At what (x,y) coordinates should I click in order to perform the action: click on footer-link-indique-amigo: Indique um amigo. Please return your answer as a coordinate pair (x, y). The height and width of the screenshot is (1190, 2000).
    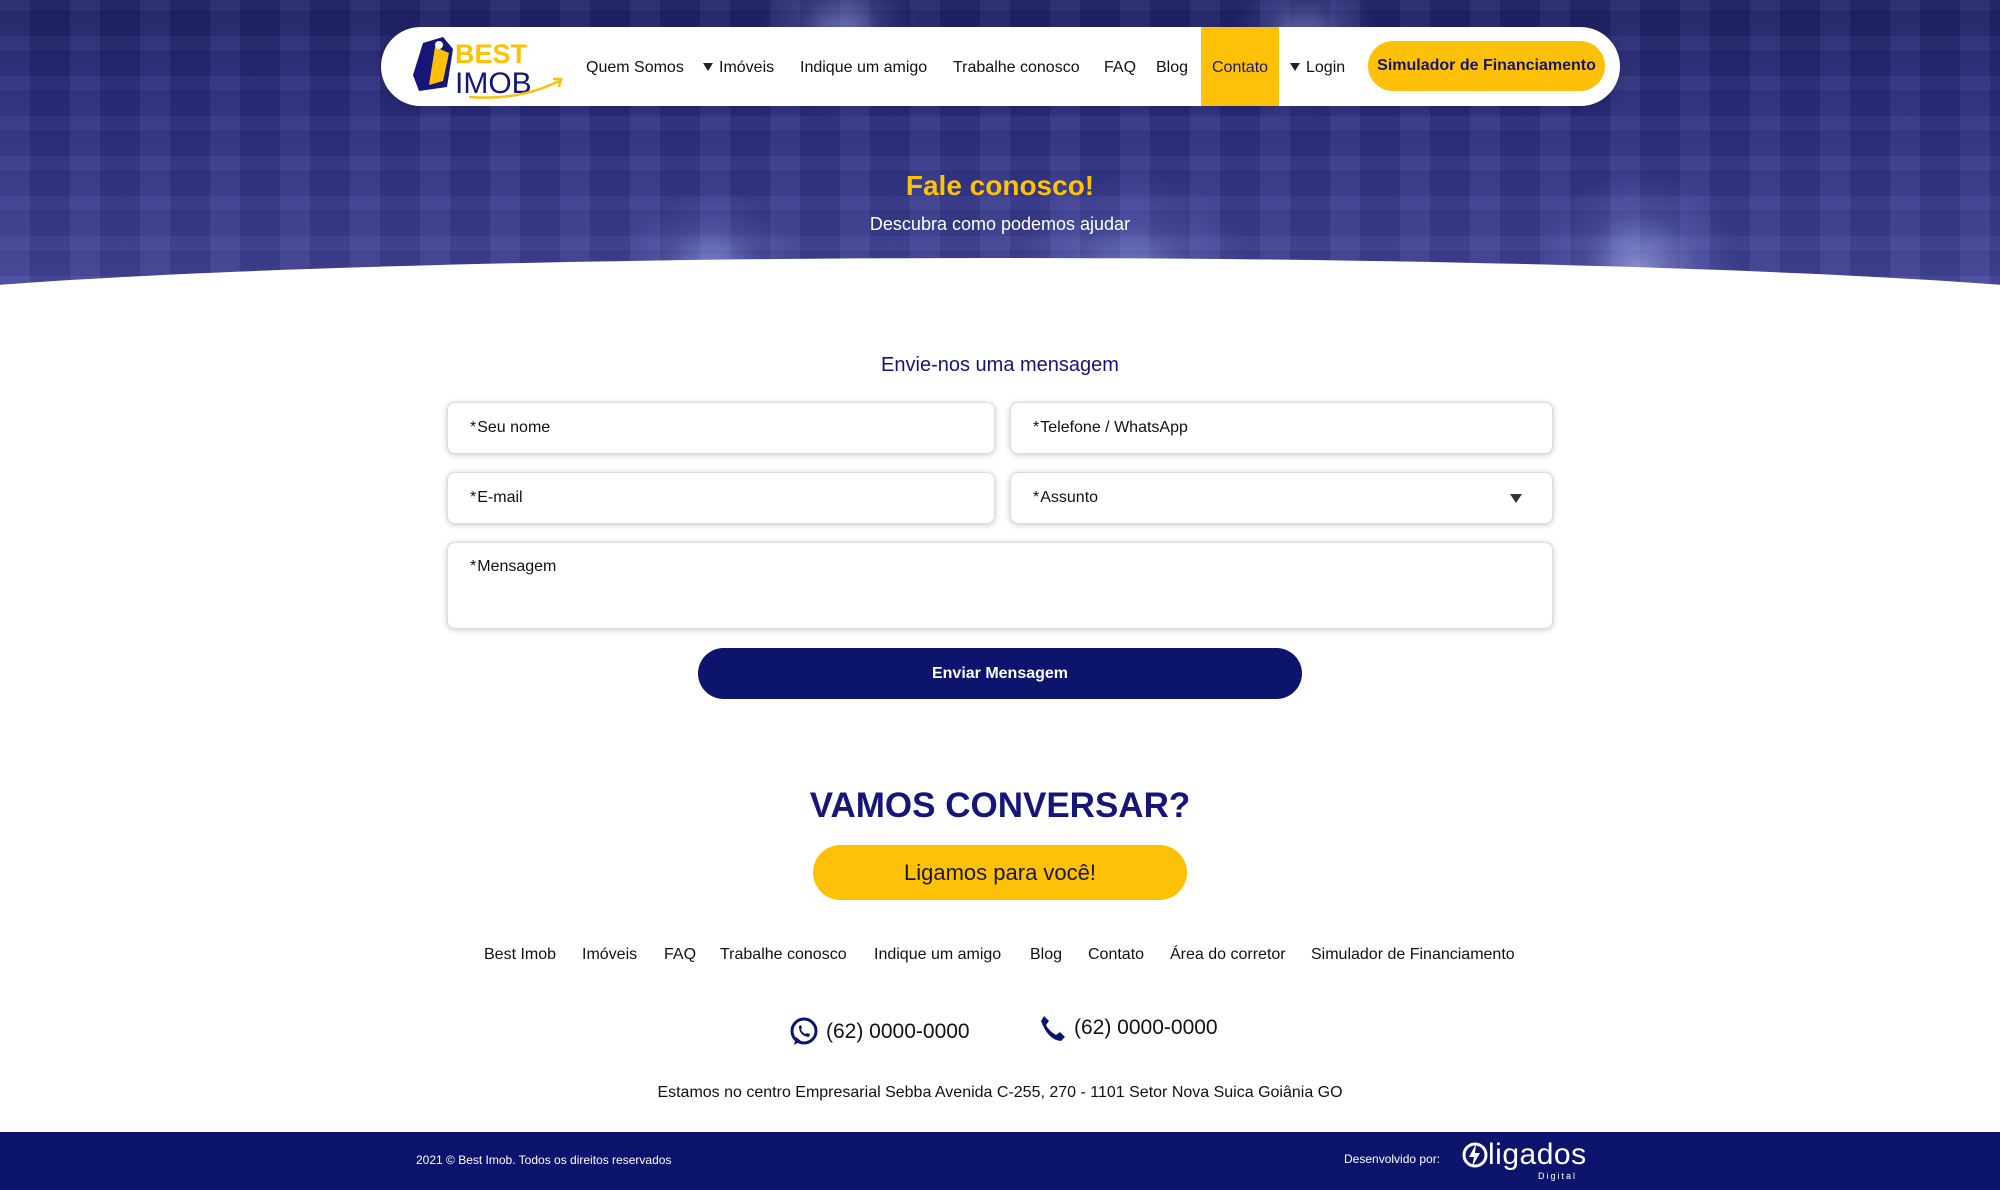
    Looking at the image, I should click on (937, 955).